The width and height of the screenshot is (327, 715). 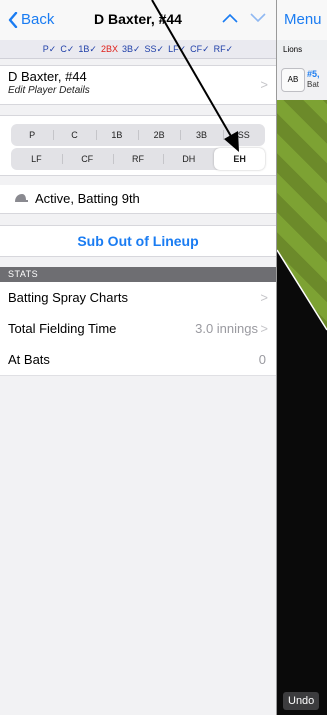 I want to click on game-nav-bar: Menu, so click(x=302, y=20).